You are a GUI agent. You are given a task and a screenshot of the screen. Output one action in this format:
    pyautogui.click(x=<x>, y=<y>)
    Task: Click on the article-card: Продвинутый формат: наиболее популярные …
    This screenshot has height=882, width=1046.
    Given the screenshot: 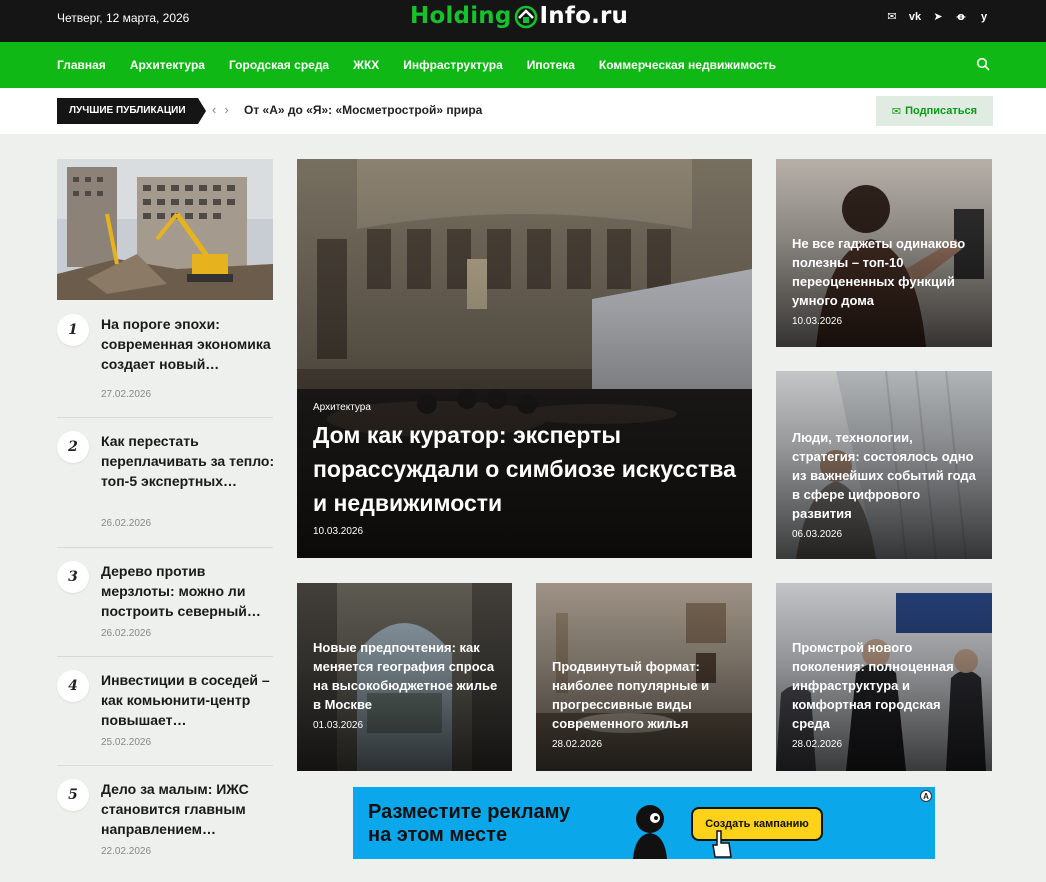 What is the action you would take?
    pyautogui.click(x=644, y=677)
    